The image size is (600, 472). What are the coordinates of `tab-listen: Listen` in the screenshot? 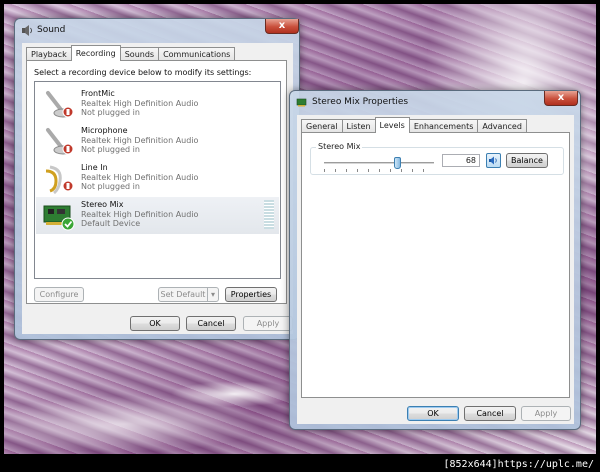 It's located at (358, 126).